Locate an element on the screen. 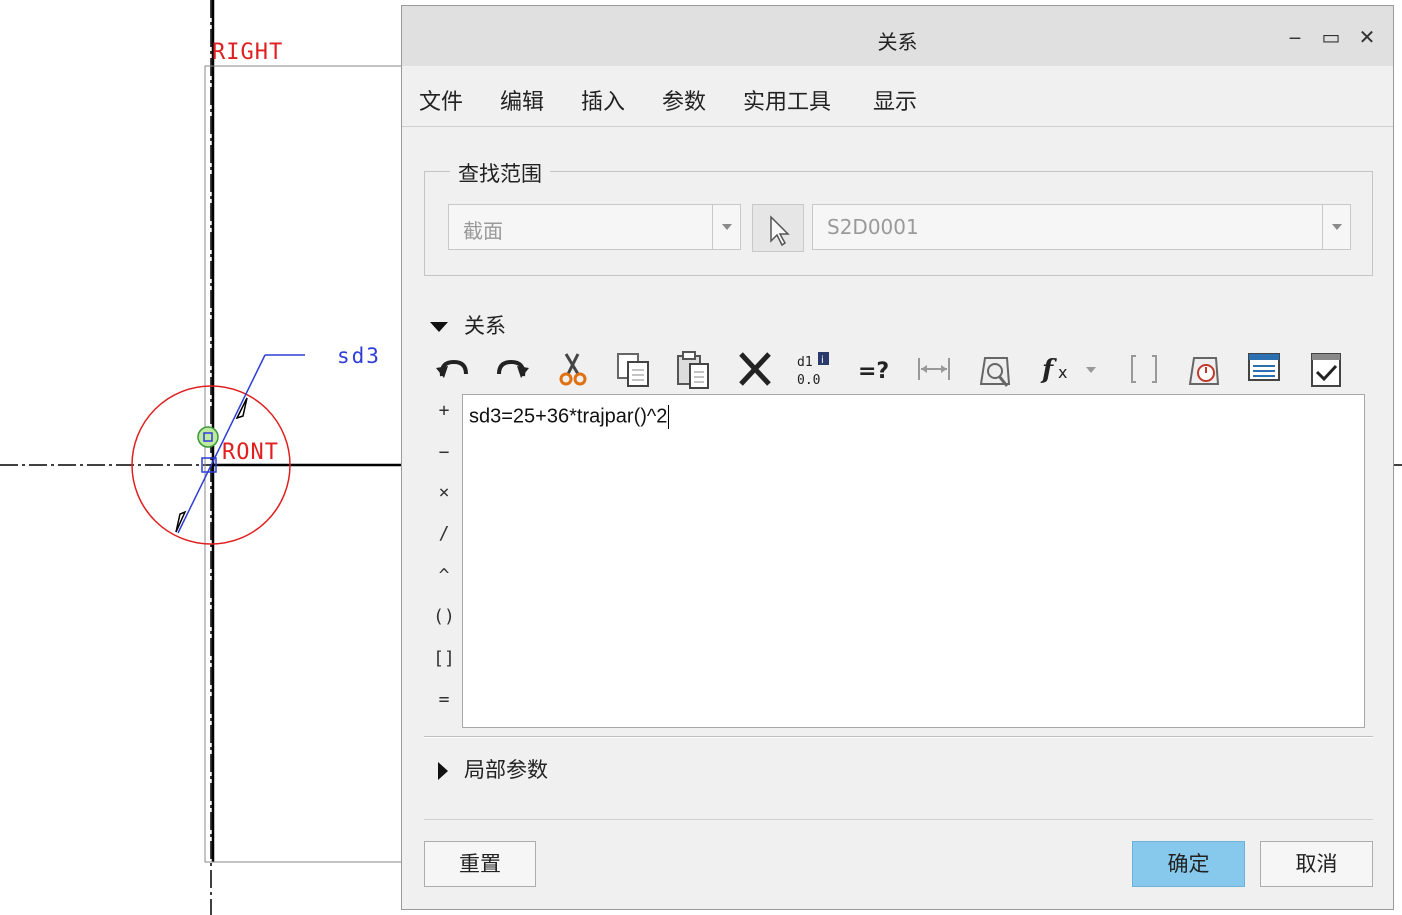 This screenshot has width=1402, height=915. close-button: ✕ is located at coordinates (1367, 37).